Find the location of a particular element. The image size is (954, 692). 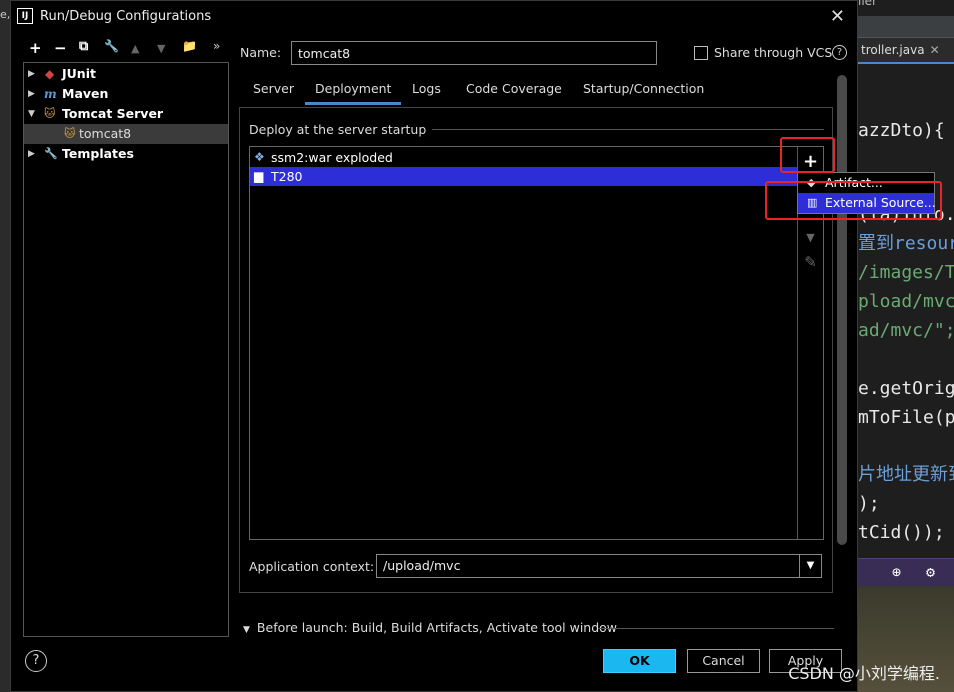

ok-button: OK is located at coordinates (639, 661).